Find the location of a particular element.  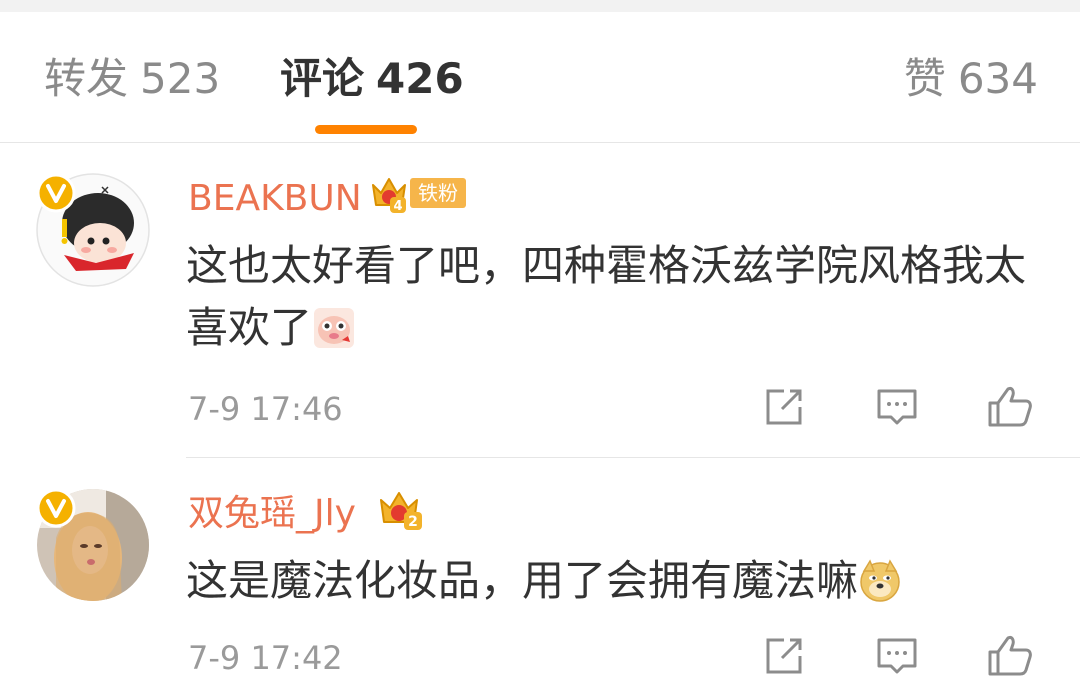

cute-pig-emoji-icon is located at coordinates (334, 328).